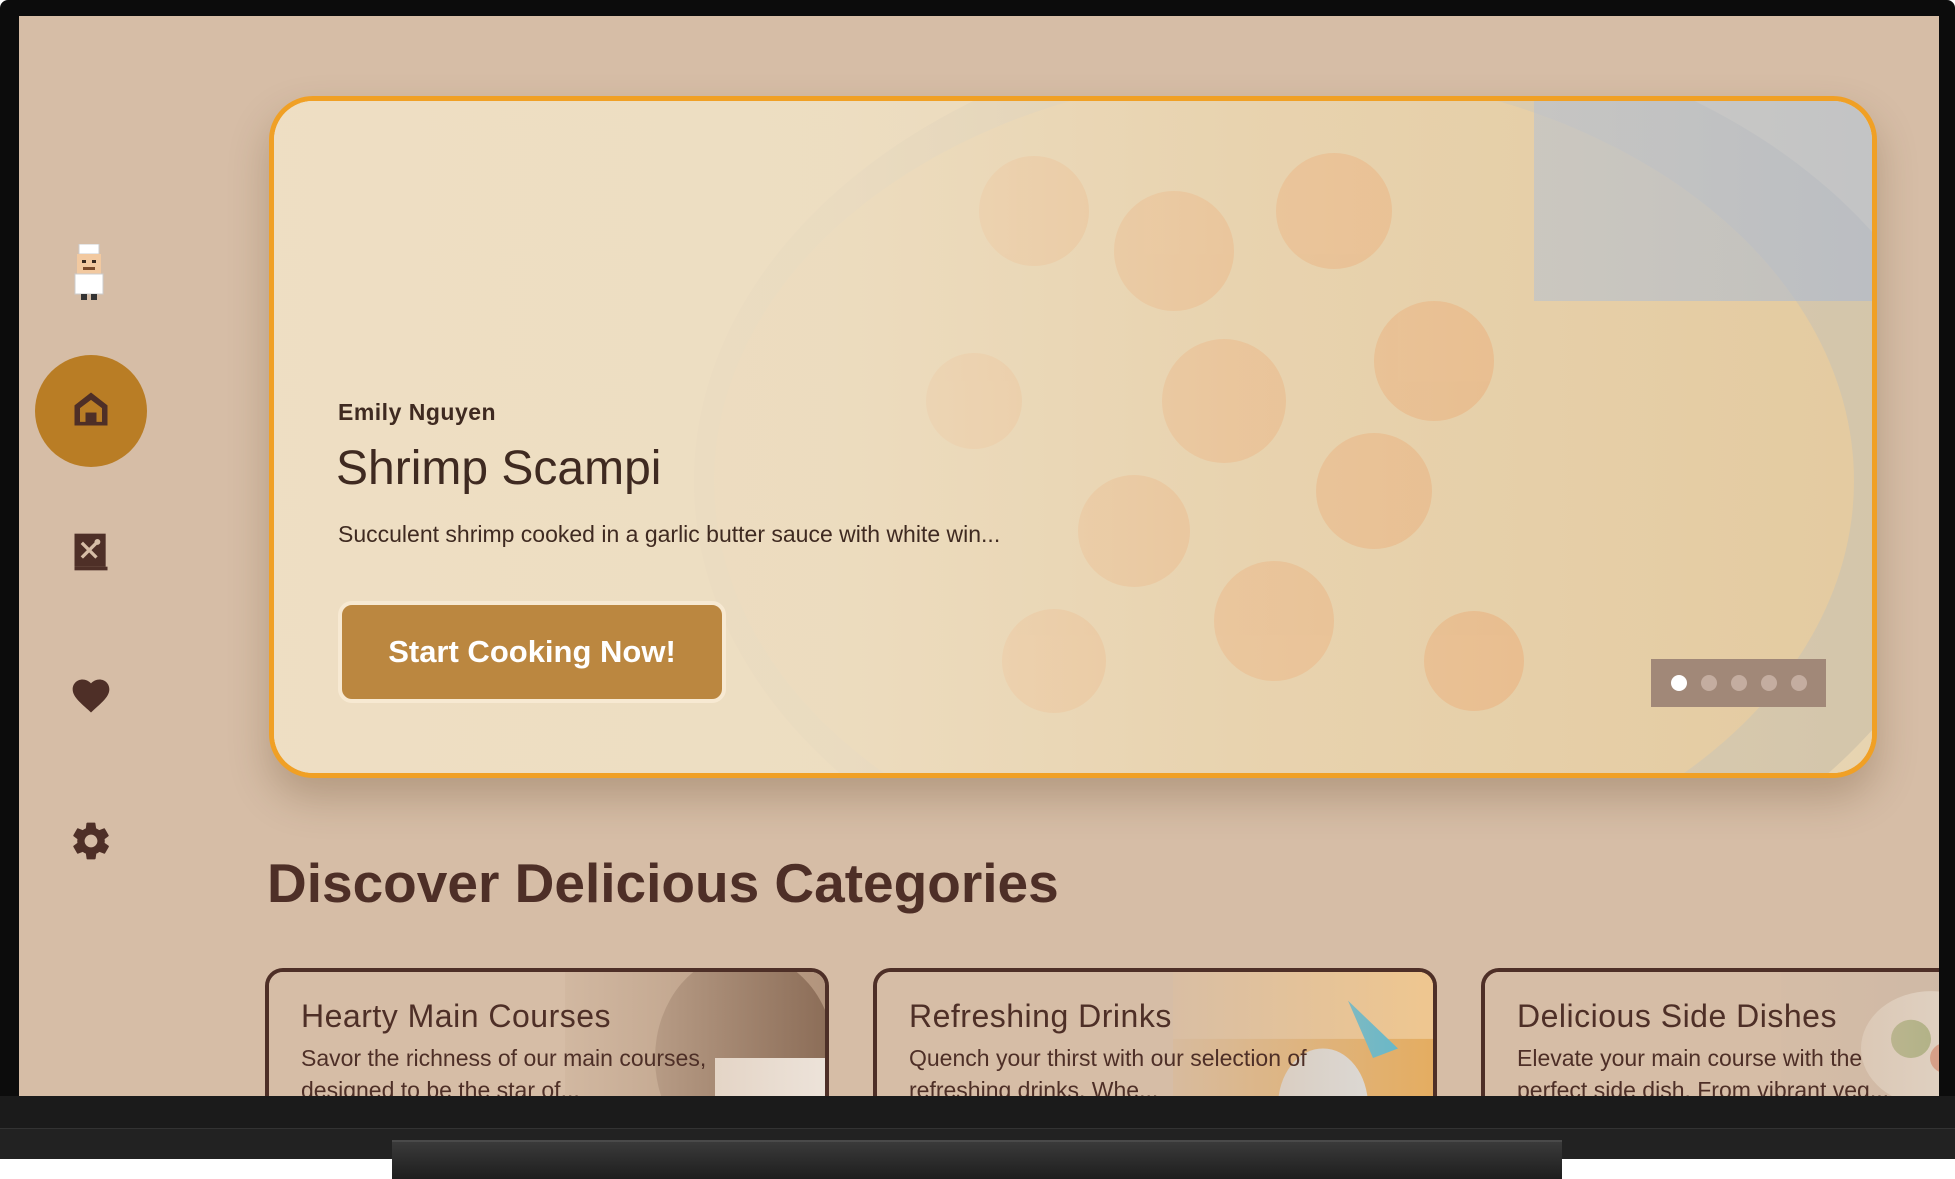 This screenshot has width=1955, height=1179. I want to click on gear-icon, so click(91, 843).